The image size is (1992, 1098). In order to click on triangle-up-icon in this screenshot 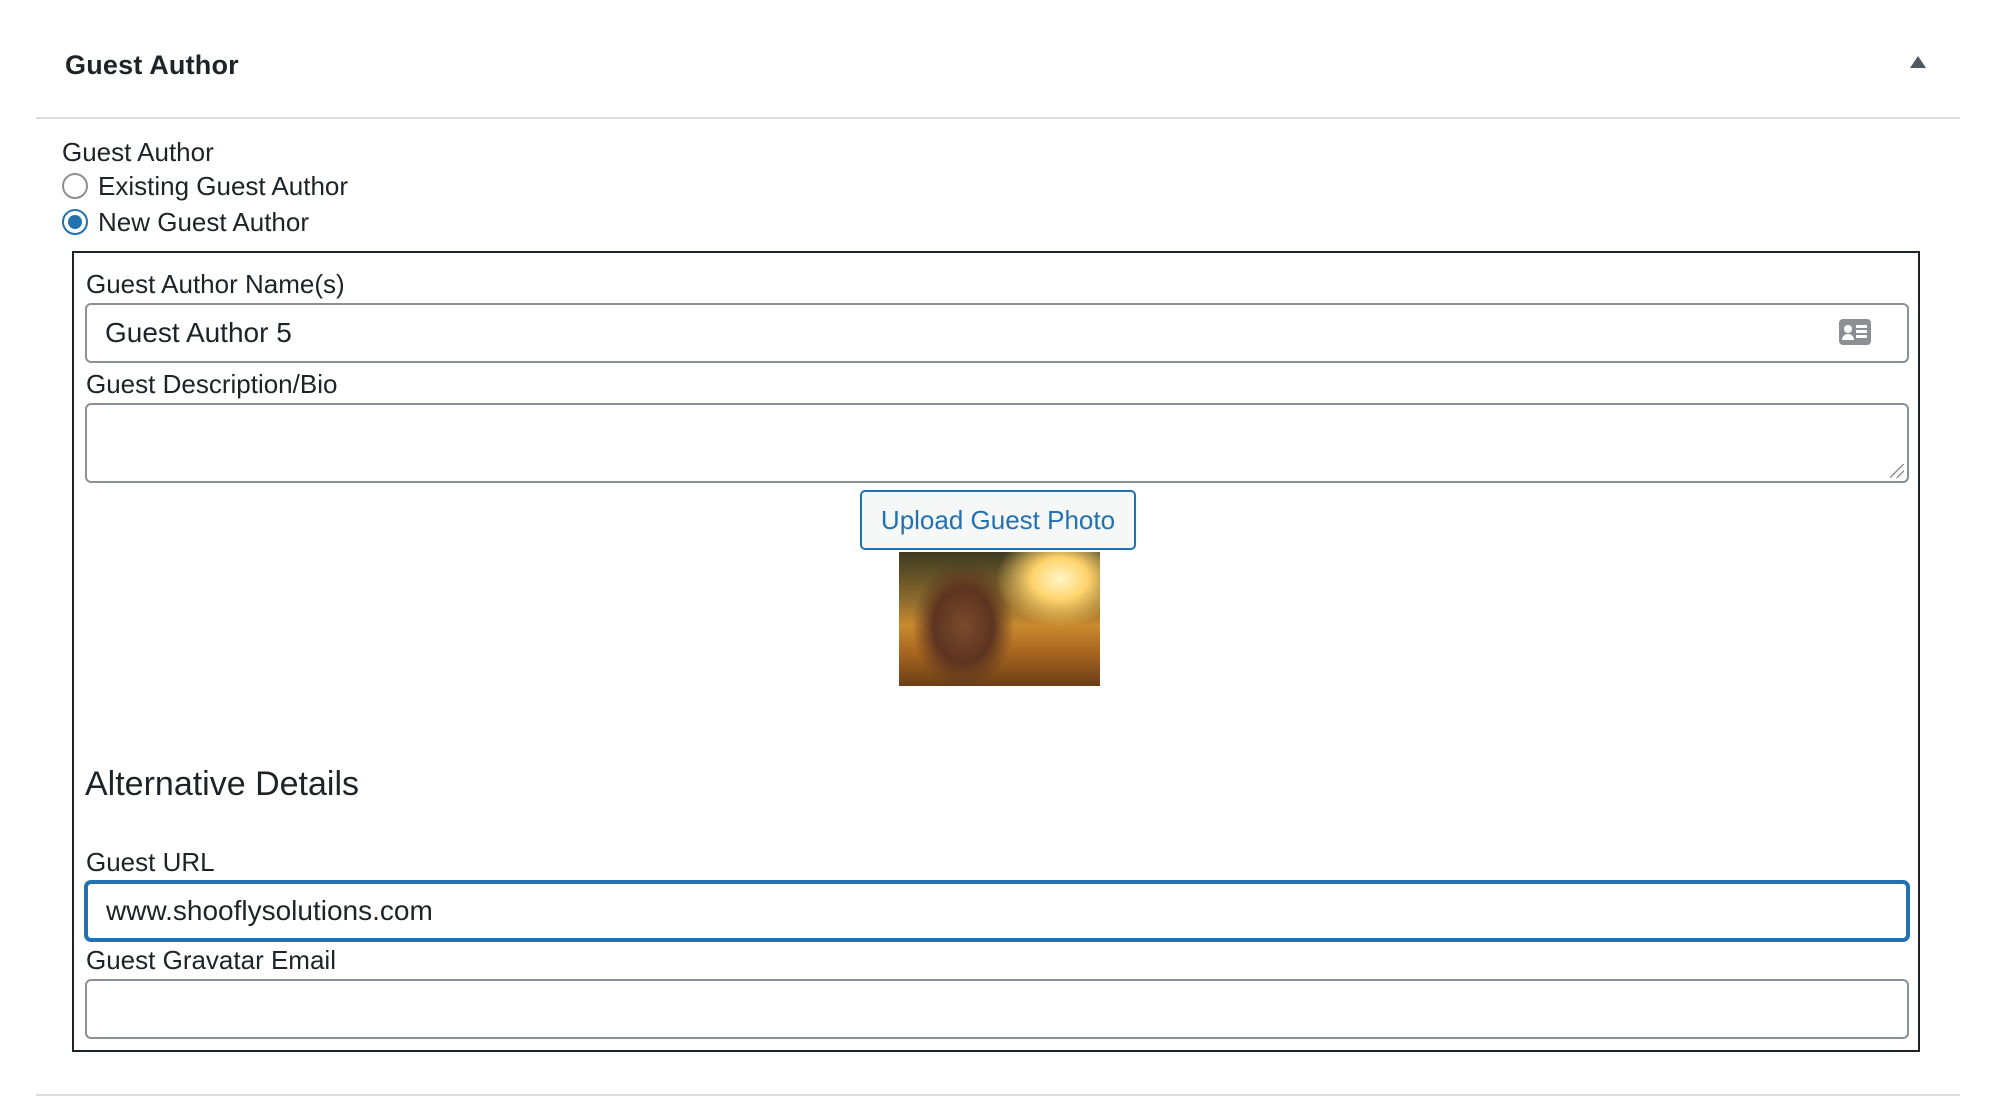, I will do `click(1918, 62)`.